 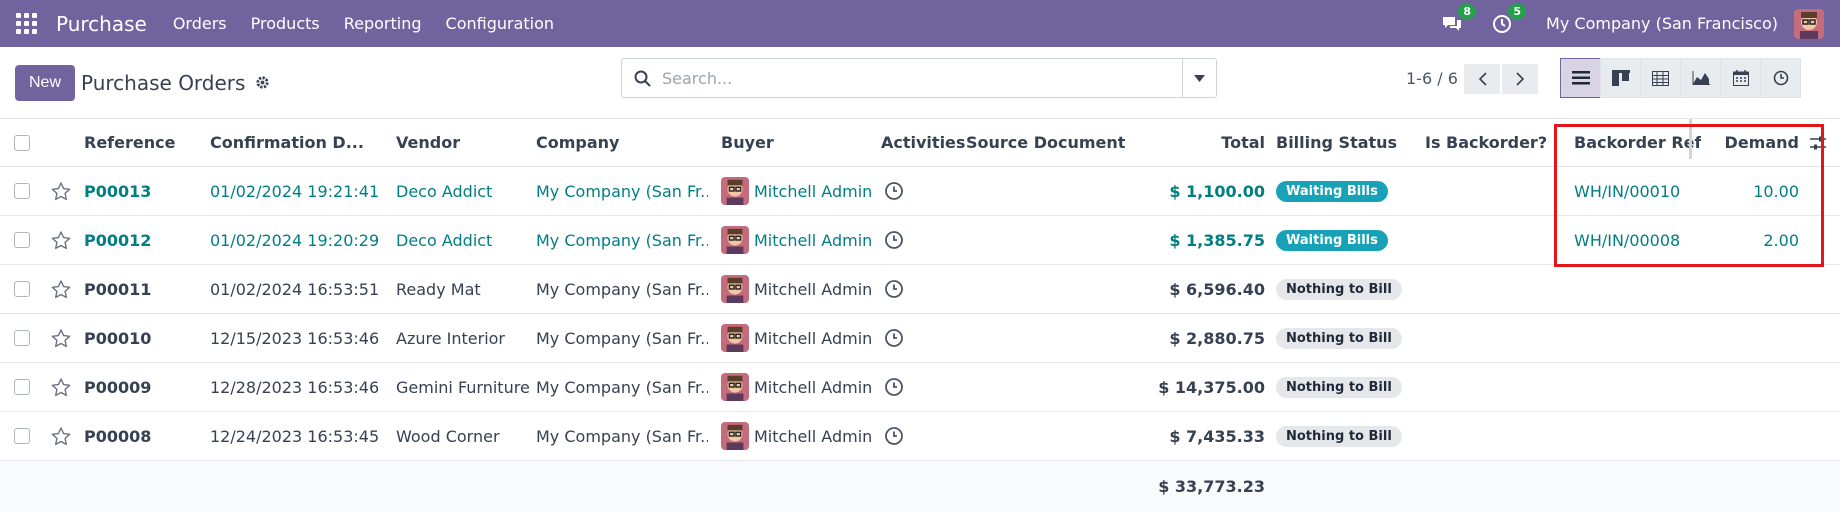 What do you see at coordinates (747, 142) in the screenshot?
I see `column-buyer: Buyer` at bounding box center [747, 142].